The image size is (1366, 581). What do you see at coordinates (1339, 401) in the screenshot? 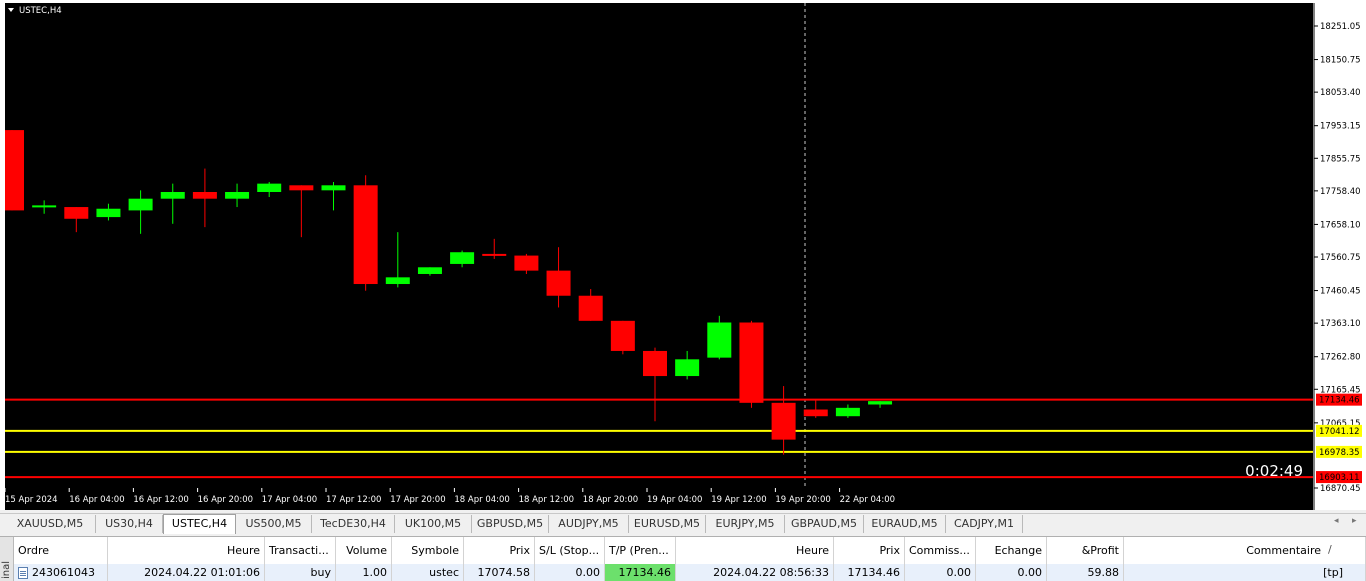
I see `price-level-tag-label: 17134.46` at bounding box center [1339, 401].